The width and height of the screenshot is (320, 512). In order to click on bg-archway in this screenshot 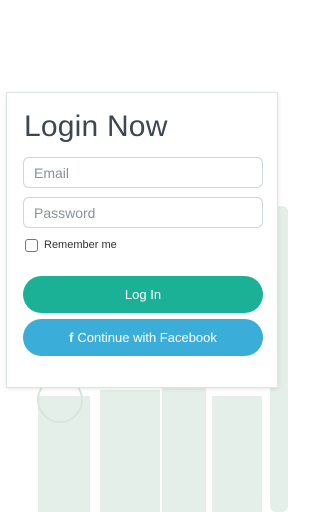, I will do `click(140, 457)`.